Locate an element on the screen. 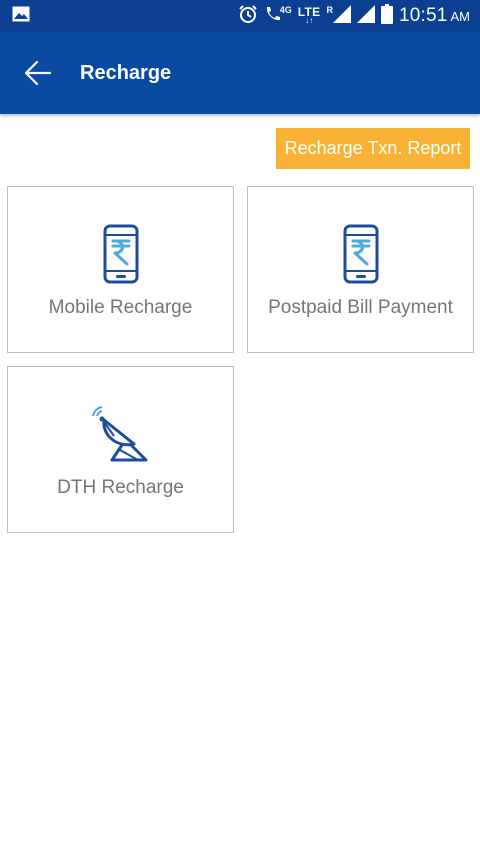 Image resolution: width=480 pixels, height=853 pixels. tile-label: Postpaid Bill Payment is located at coordinates (360, 307).